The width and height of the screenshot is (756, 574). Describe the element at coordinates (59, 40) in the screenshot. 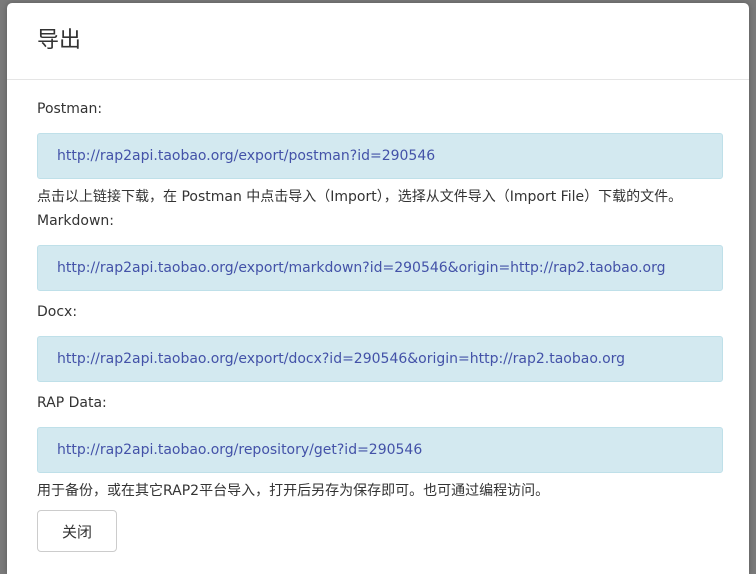

I see `dialog-title: 导出` at that location.